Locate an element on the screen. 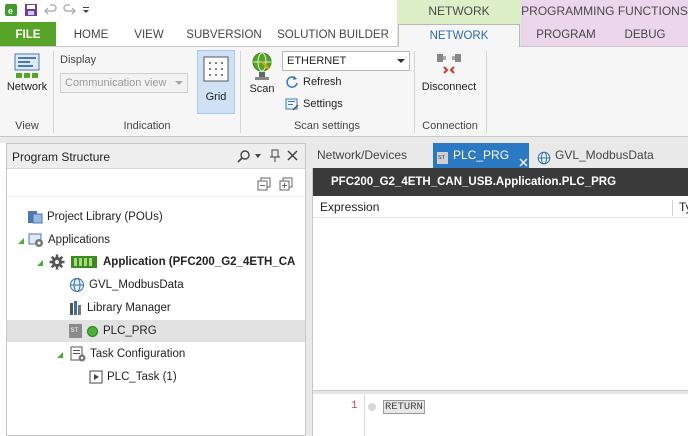 This screenshot has height=436, width=688. doc-tab-plc-prg: ST PLC_PRG is located at coordinates (481, 155).